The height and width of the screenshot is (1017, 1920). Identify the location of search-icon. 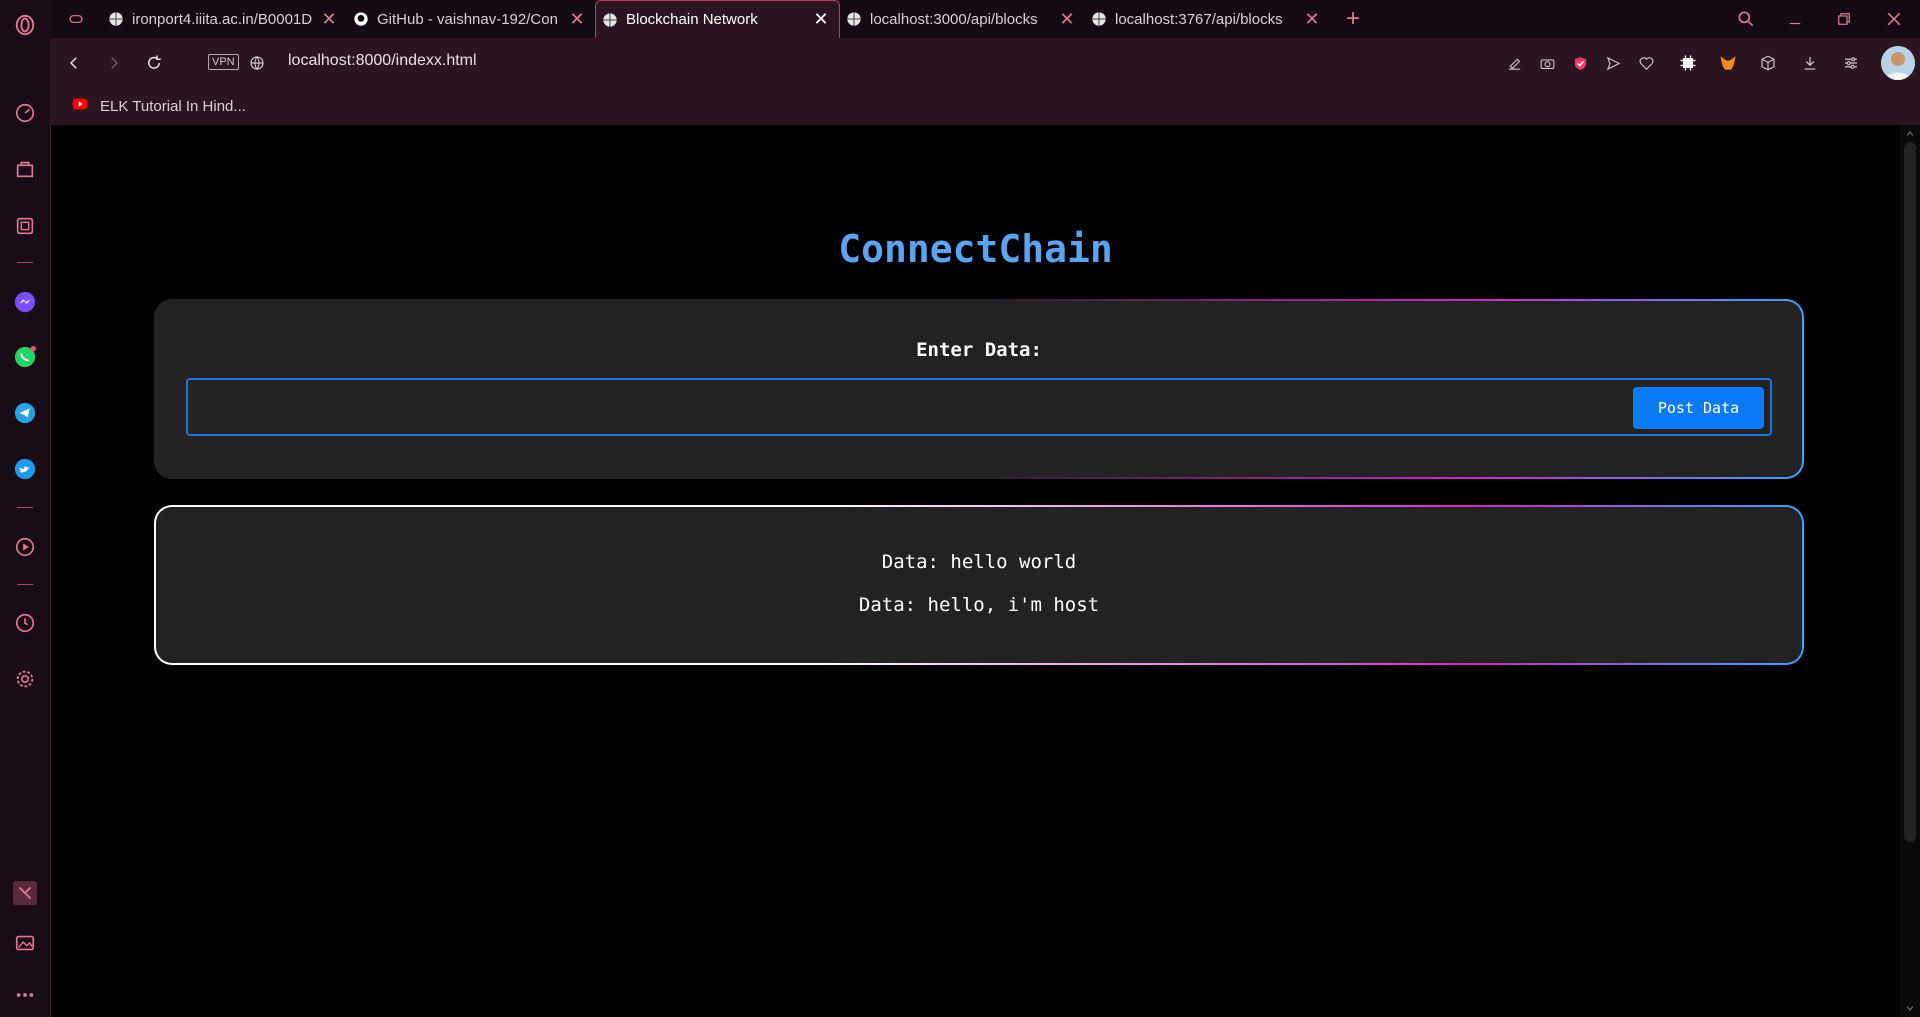
(1746, 19).